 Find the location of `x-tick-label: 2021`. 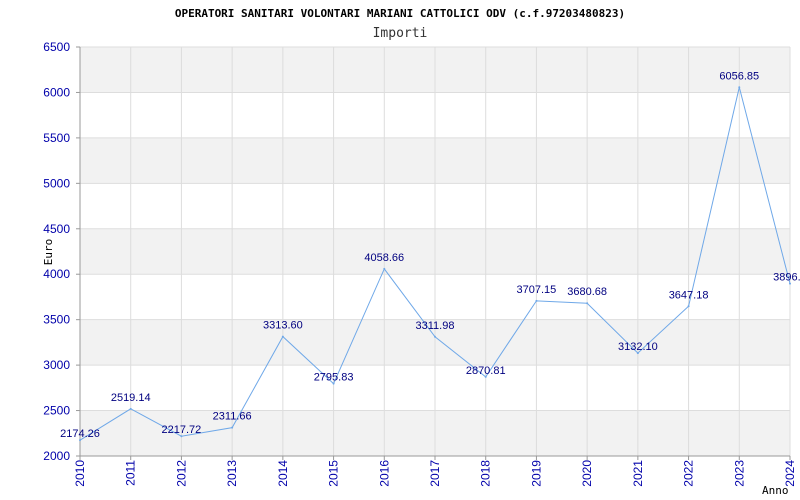

x-tick-label: 2021 is located at coordinates (638, 473).